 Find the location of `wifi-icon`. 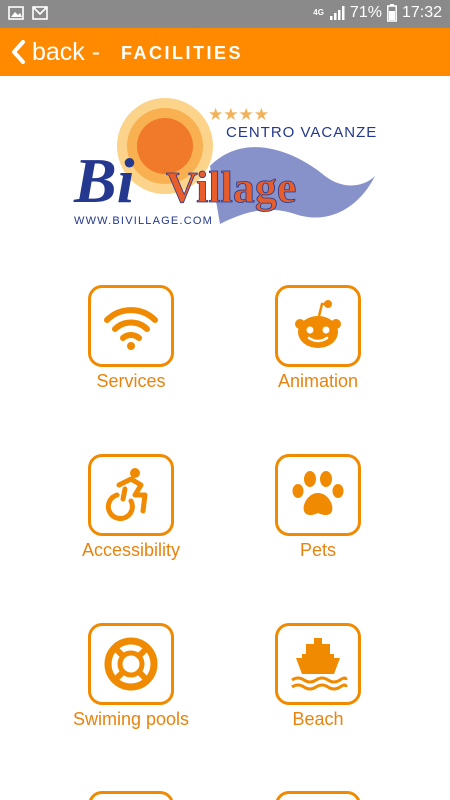

wifi-icon is located at coordinates (131, 328).